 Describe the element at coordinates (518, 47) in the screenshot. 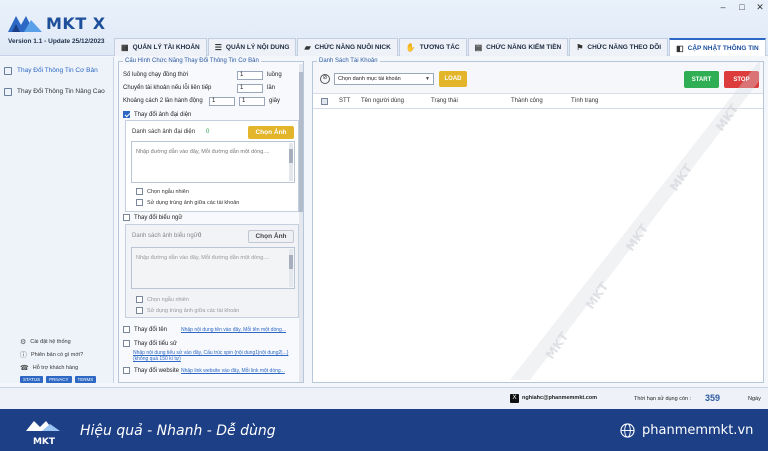

I see `tab-monetization: ▤ CHỨC NĂNG KIỂM TIỀN` at that location.